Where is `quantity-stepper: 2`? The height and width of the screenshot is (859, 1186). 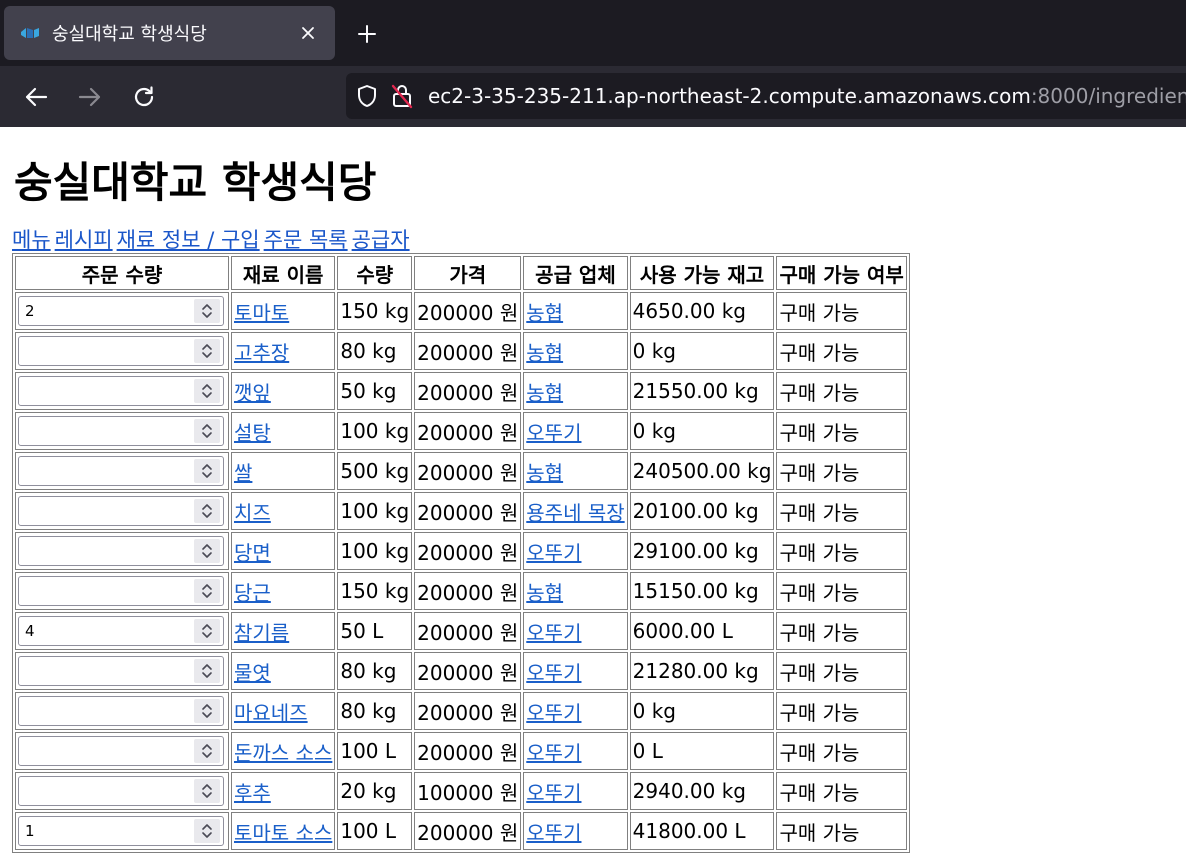 quantity-stepper: 2 is located at coordinates (121, 311).